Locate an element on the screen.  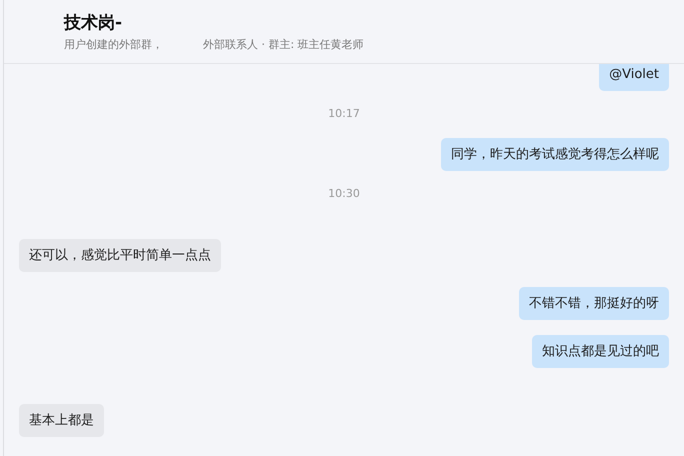
sent-message-bubble: @Violet is located at coordinates (634, 77).